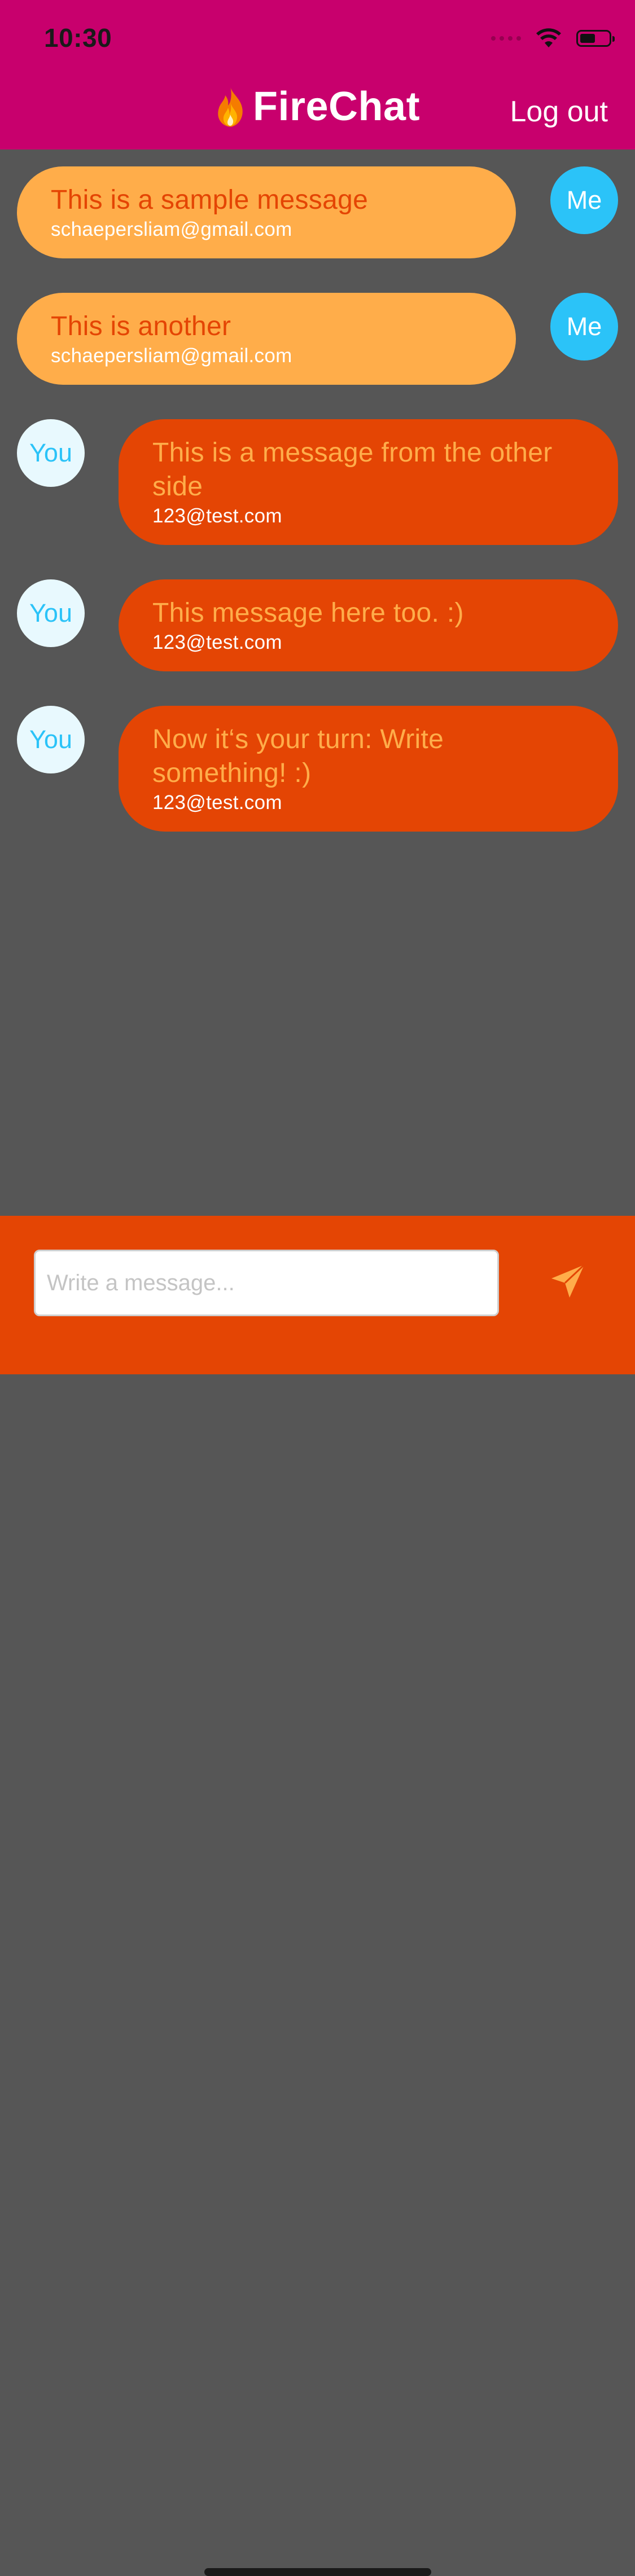 This screenshot has width=635, height=2576. I want to click on status-indicators, so click(553, 38).